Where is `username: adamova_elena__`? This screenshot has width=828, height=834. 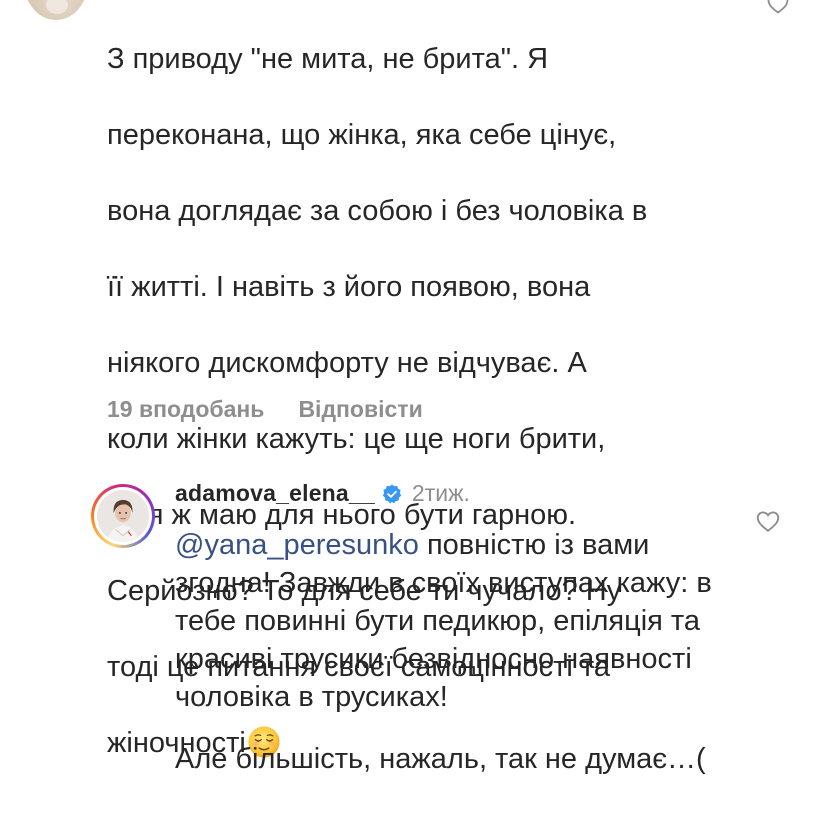
username: adamova_elena__ is located at coordinates (275, 493).